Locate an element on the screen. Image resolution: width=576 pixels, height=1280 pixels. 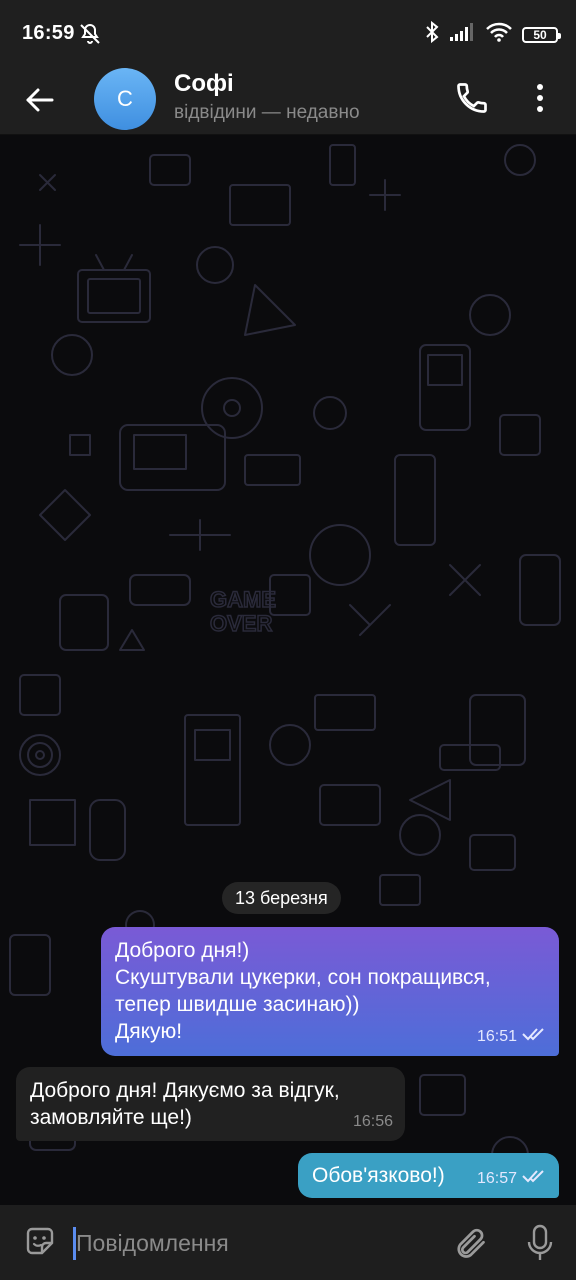
message-meta: 16:57 is located at coordinates (512, 1178).